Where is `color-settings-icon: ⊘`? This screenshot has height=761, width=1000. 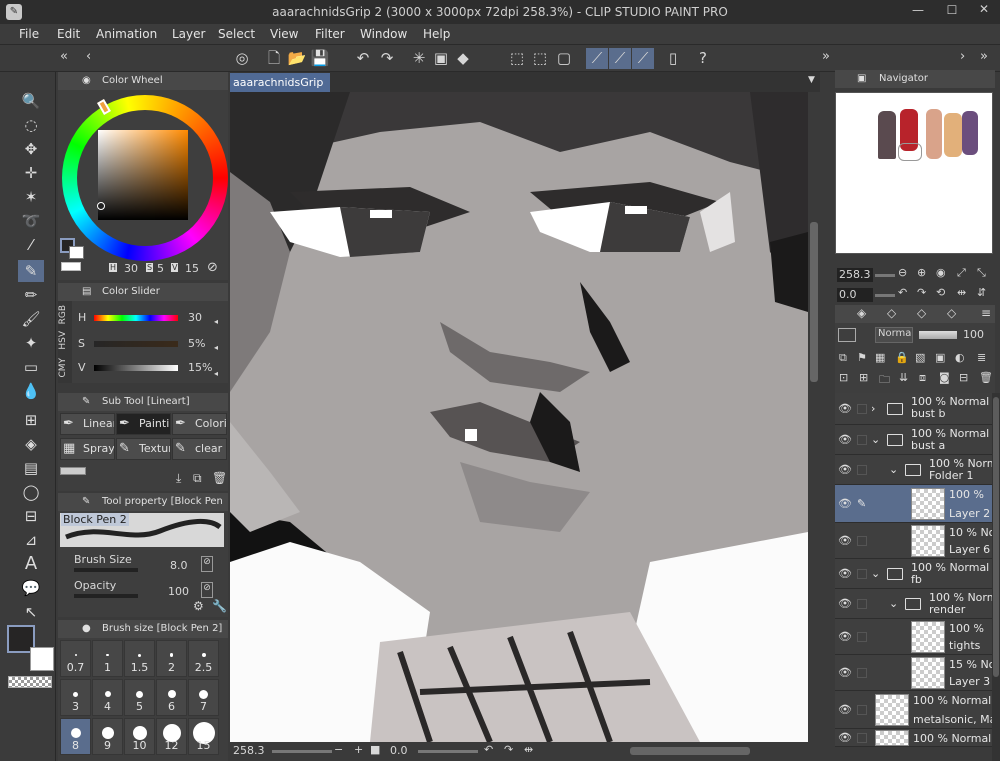 color-settings-icon: ⊘ is located at coordinates (212, 267).